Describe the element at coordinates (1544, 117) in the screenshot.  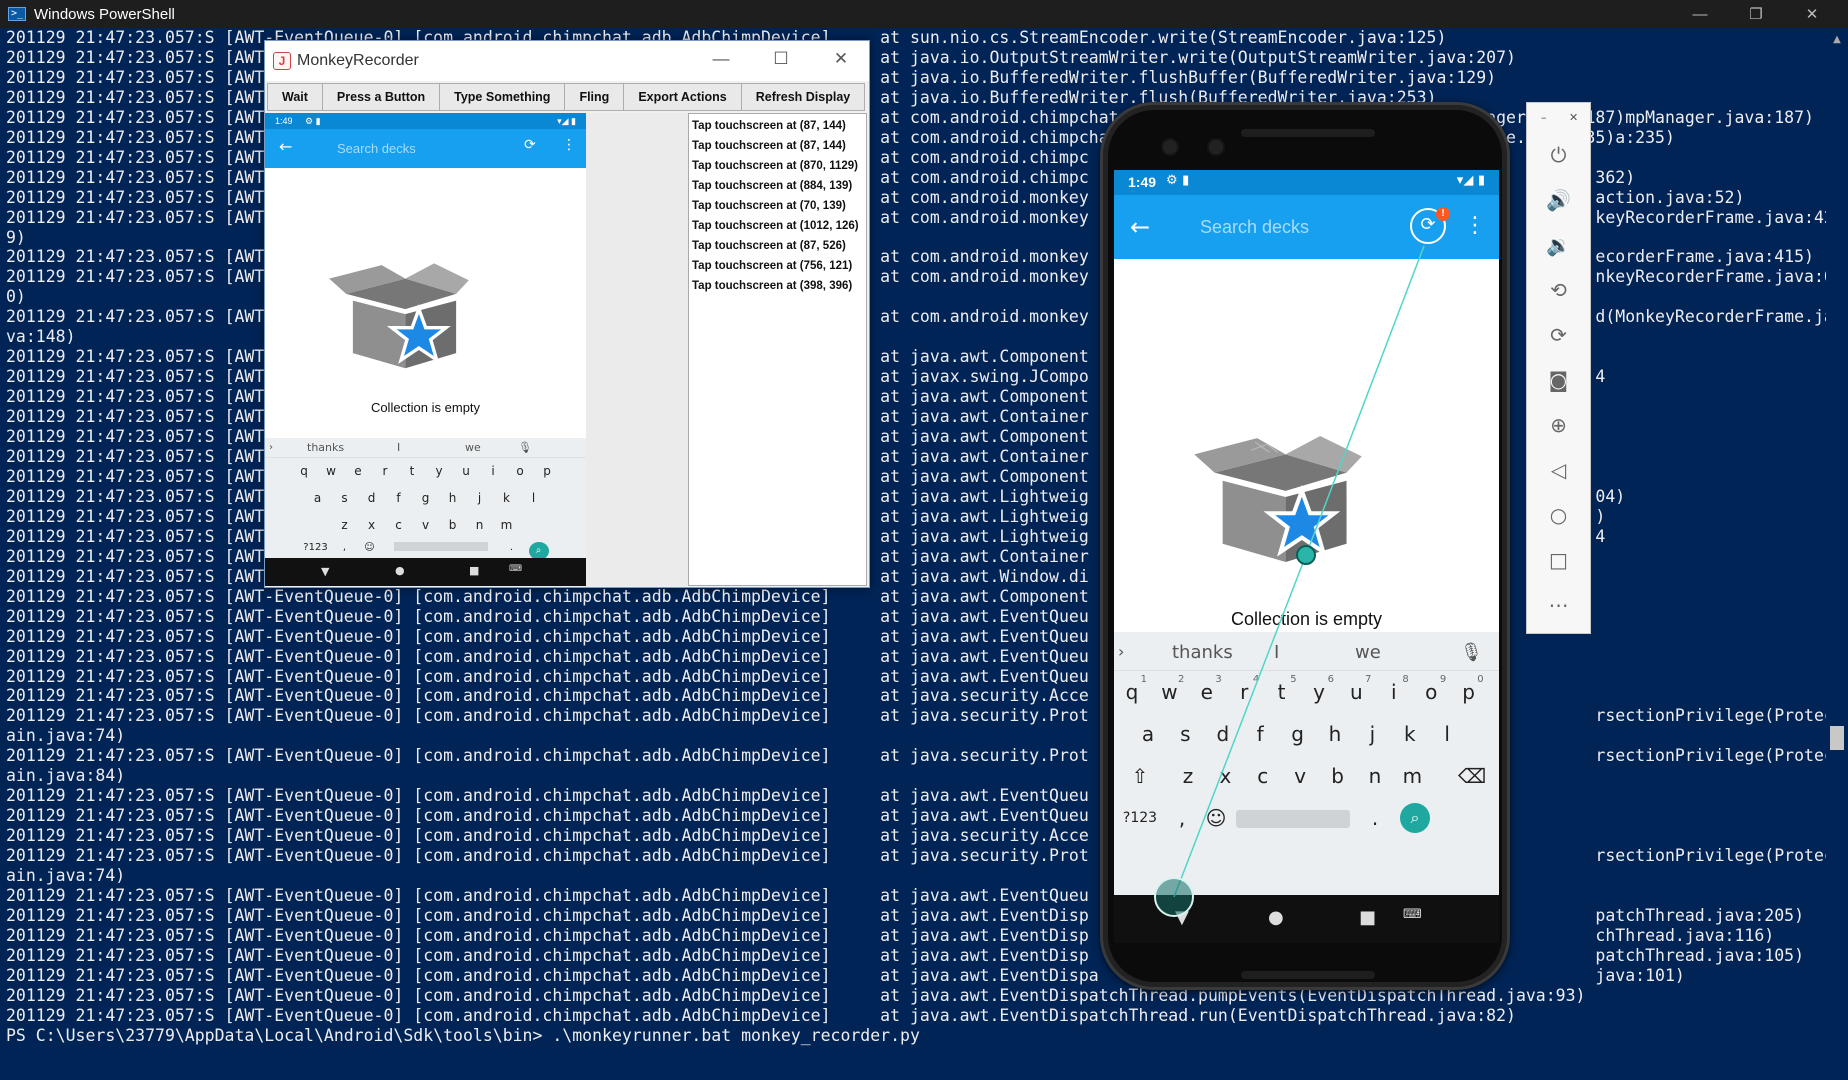
I see `panel-minimize-icon: –` at that location.